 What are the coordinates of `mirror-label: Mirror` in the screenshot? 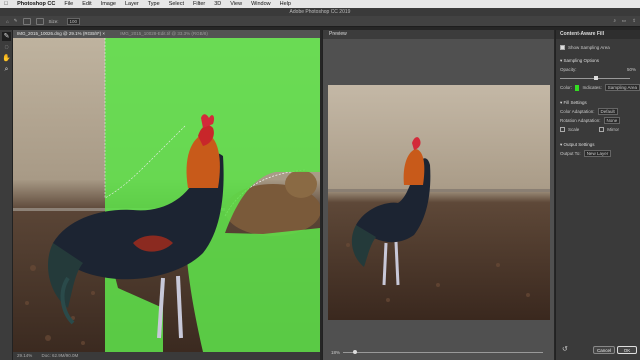 It's located at (613, 129).